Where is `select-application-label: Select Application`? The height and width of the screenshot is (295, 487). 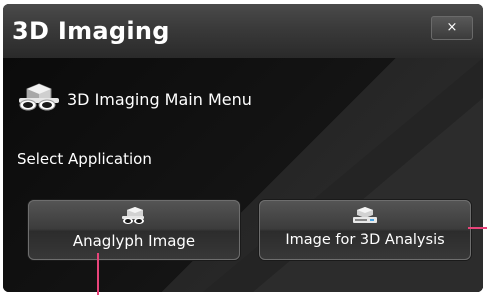 select-application-label: Select Application is located at coordinates (84, 159).